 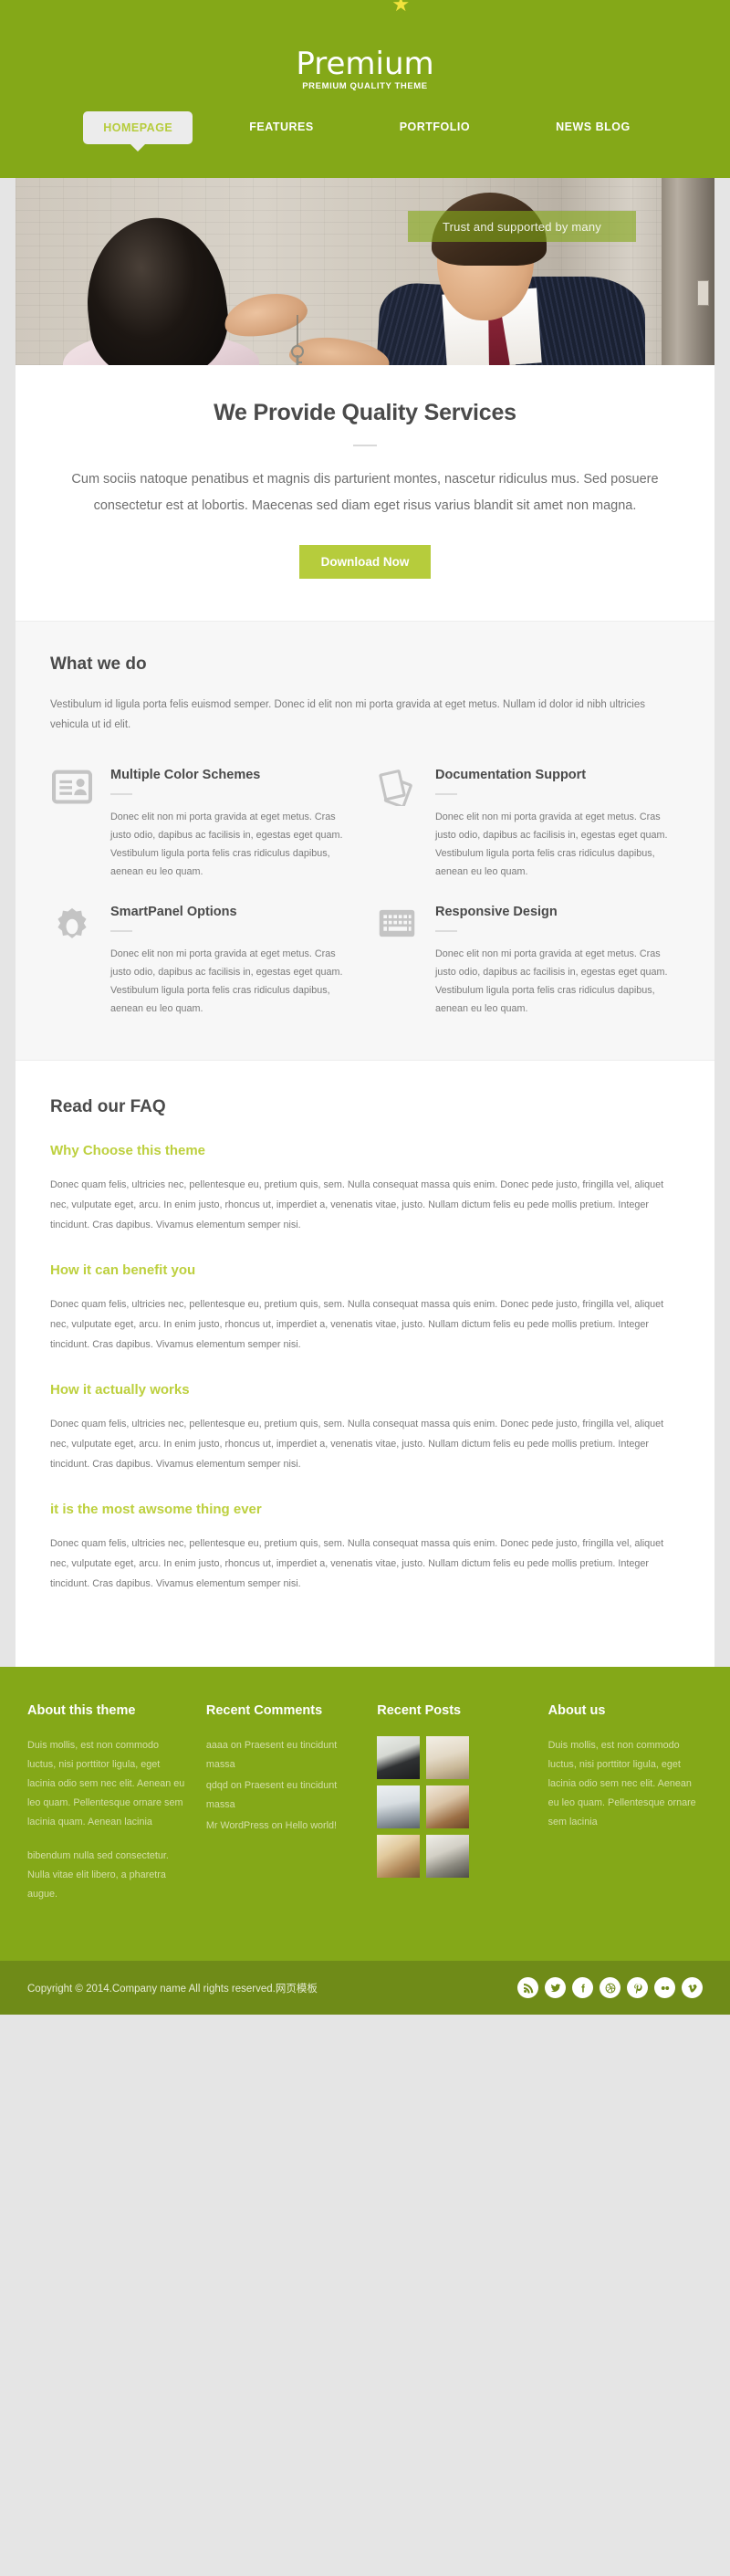 I want to click on nav-item-portfolio: PORTFOLIO, so click(x=434, y=126).